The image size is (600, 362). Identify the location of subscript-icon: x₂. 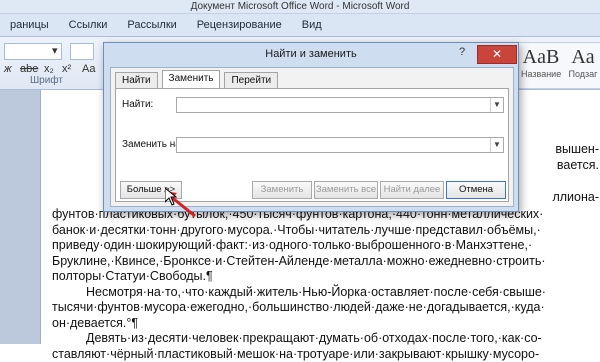
(49, 69).